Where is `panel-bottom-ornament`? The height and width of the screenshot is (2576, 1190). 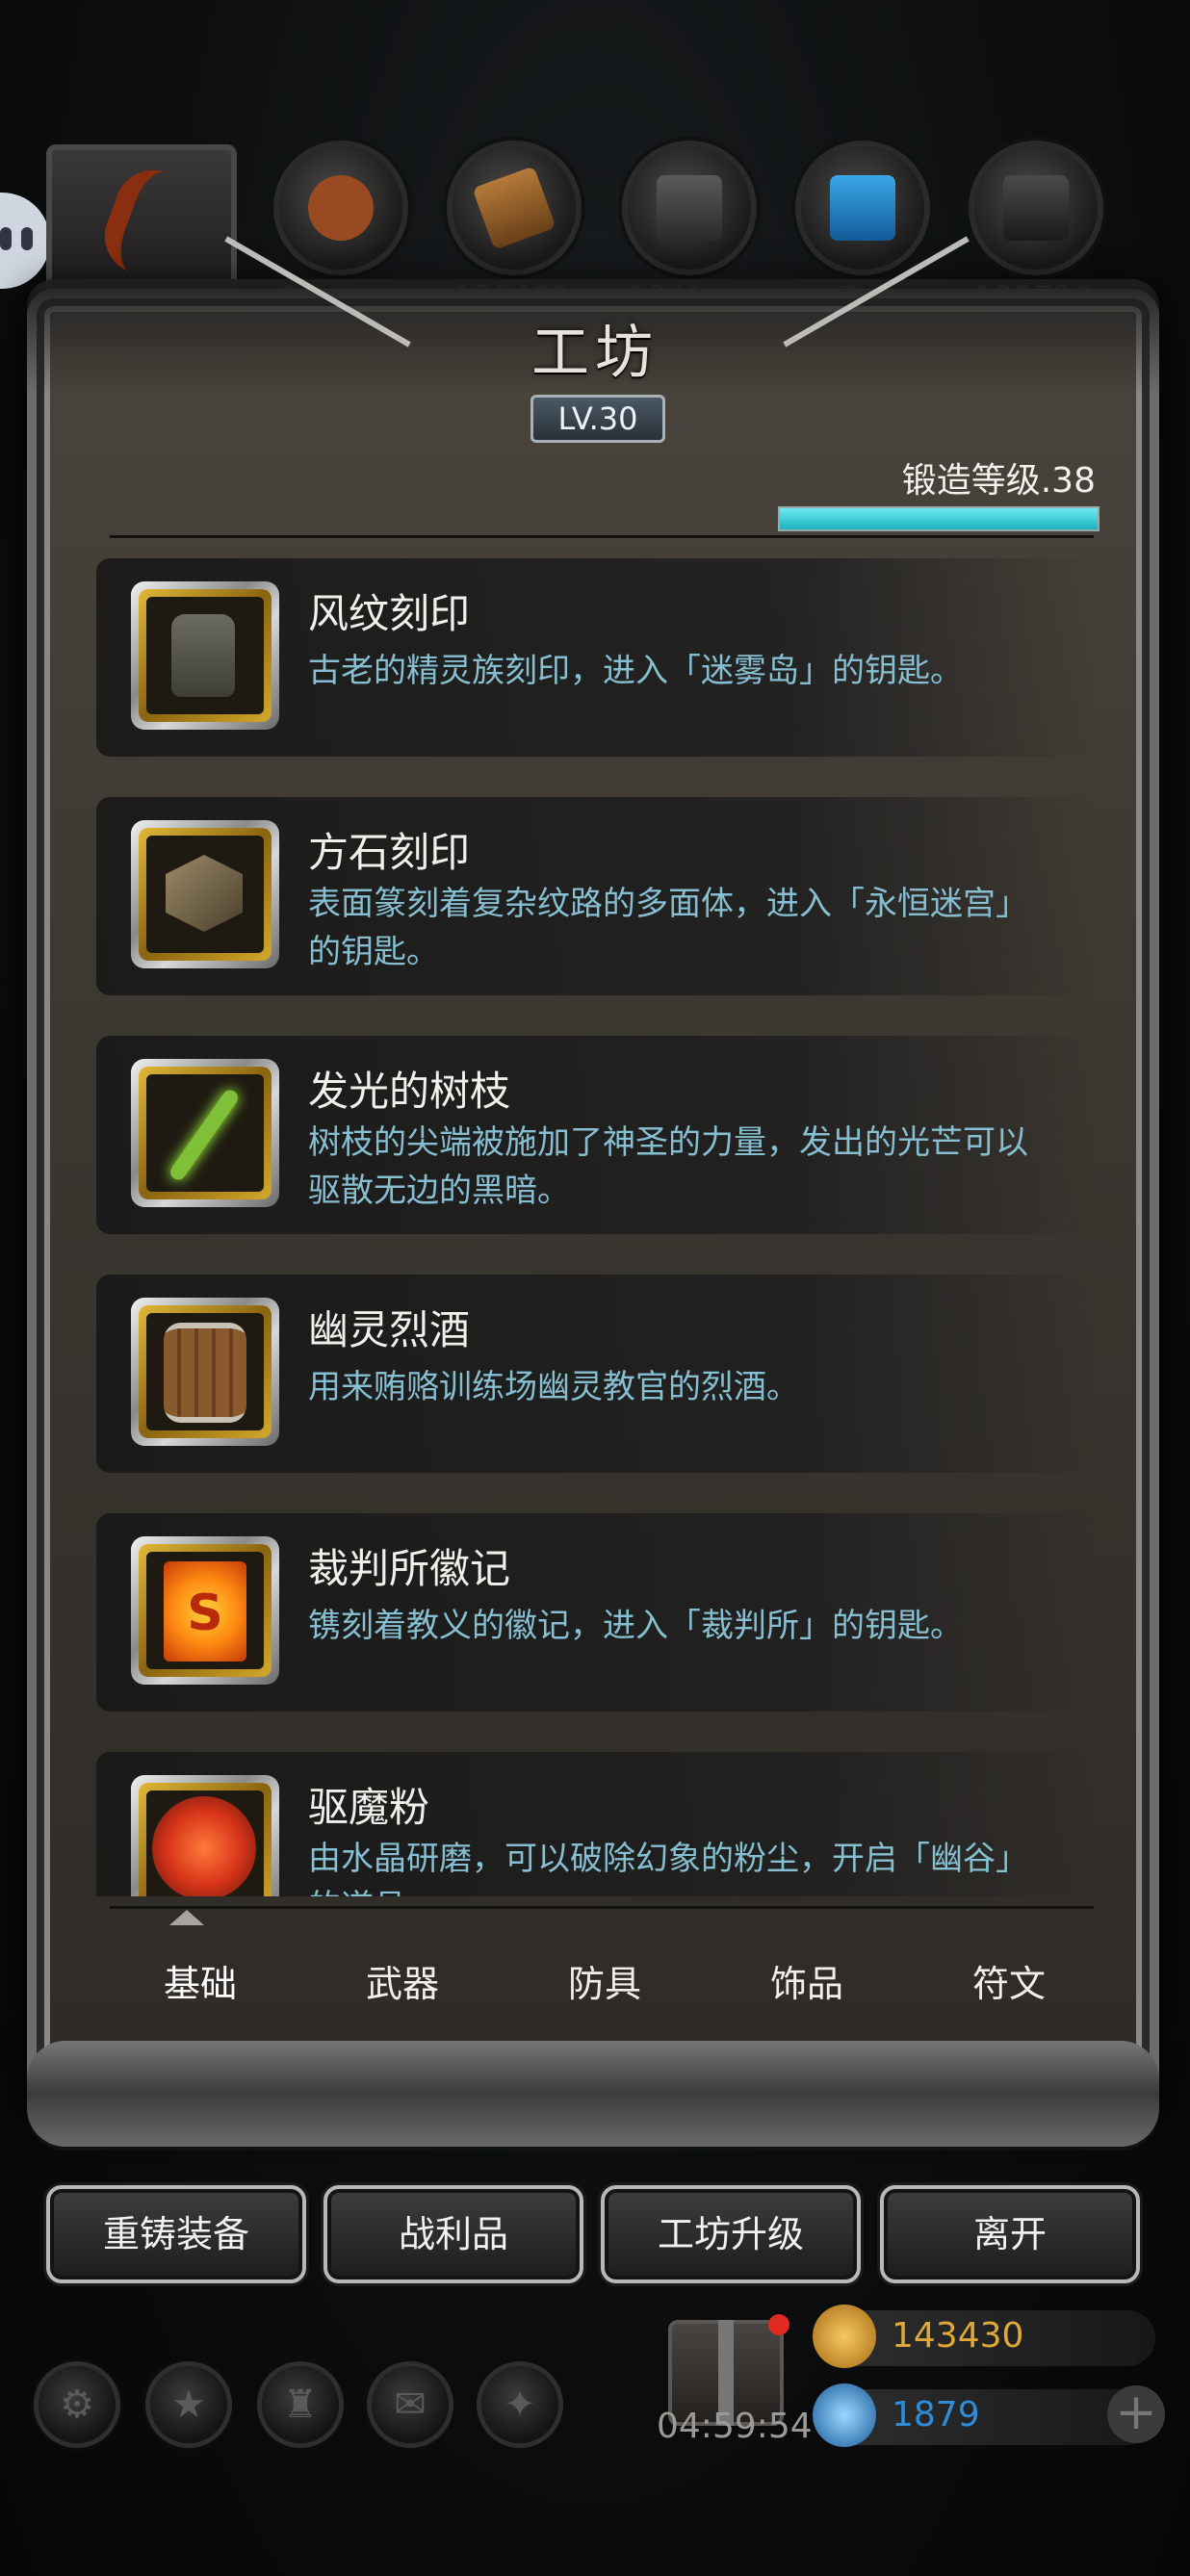 panel-bottom-ornament is located at coordinates (593, 2094).